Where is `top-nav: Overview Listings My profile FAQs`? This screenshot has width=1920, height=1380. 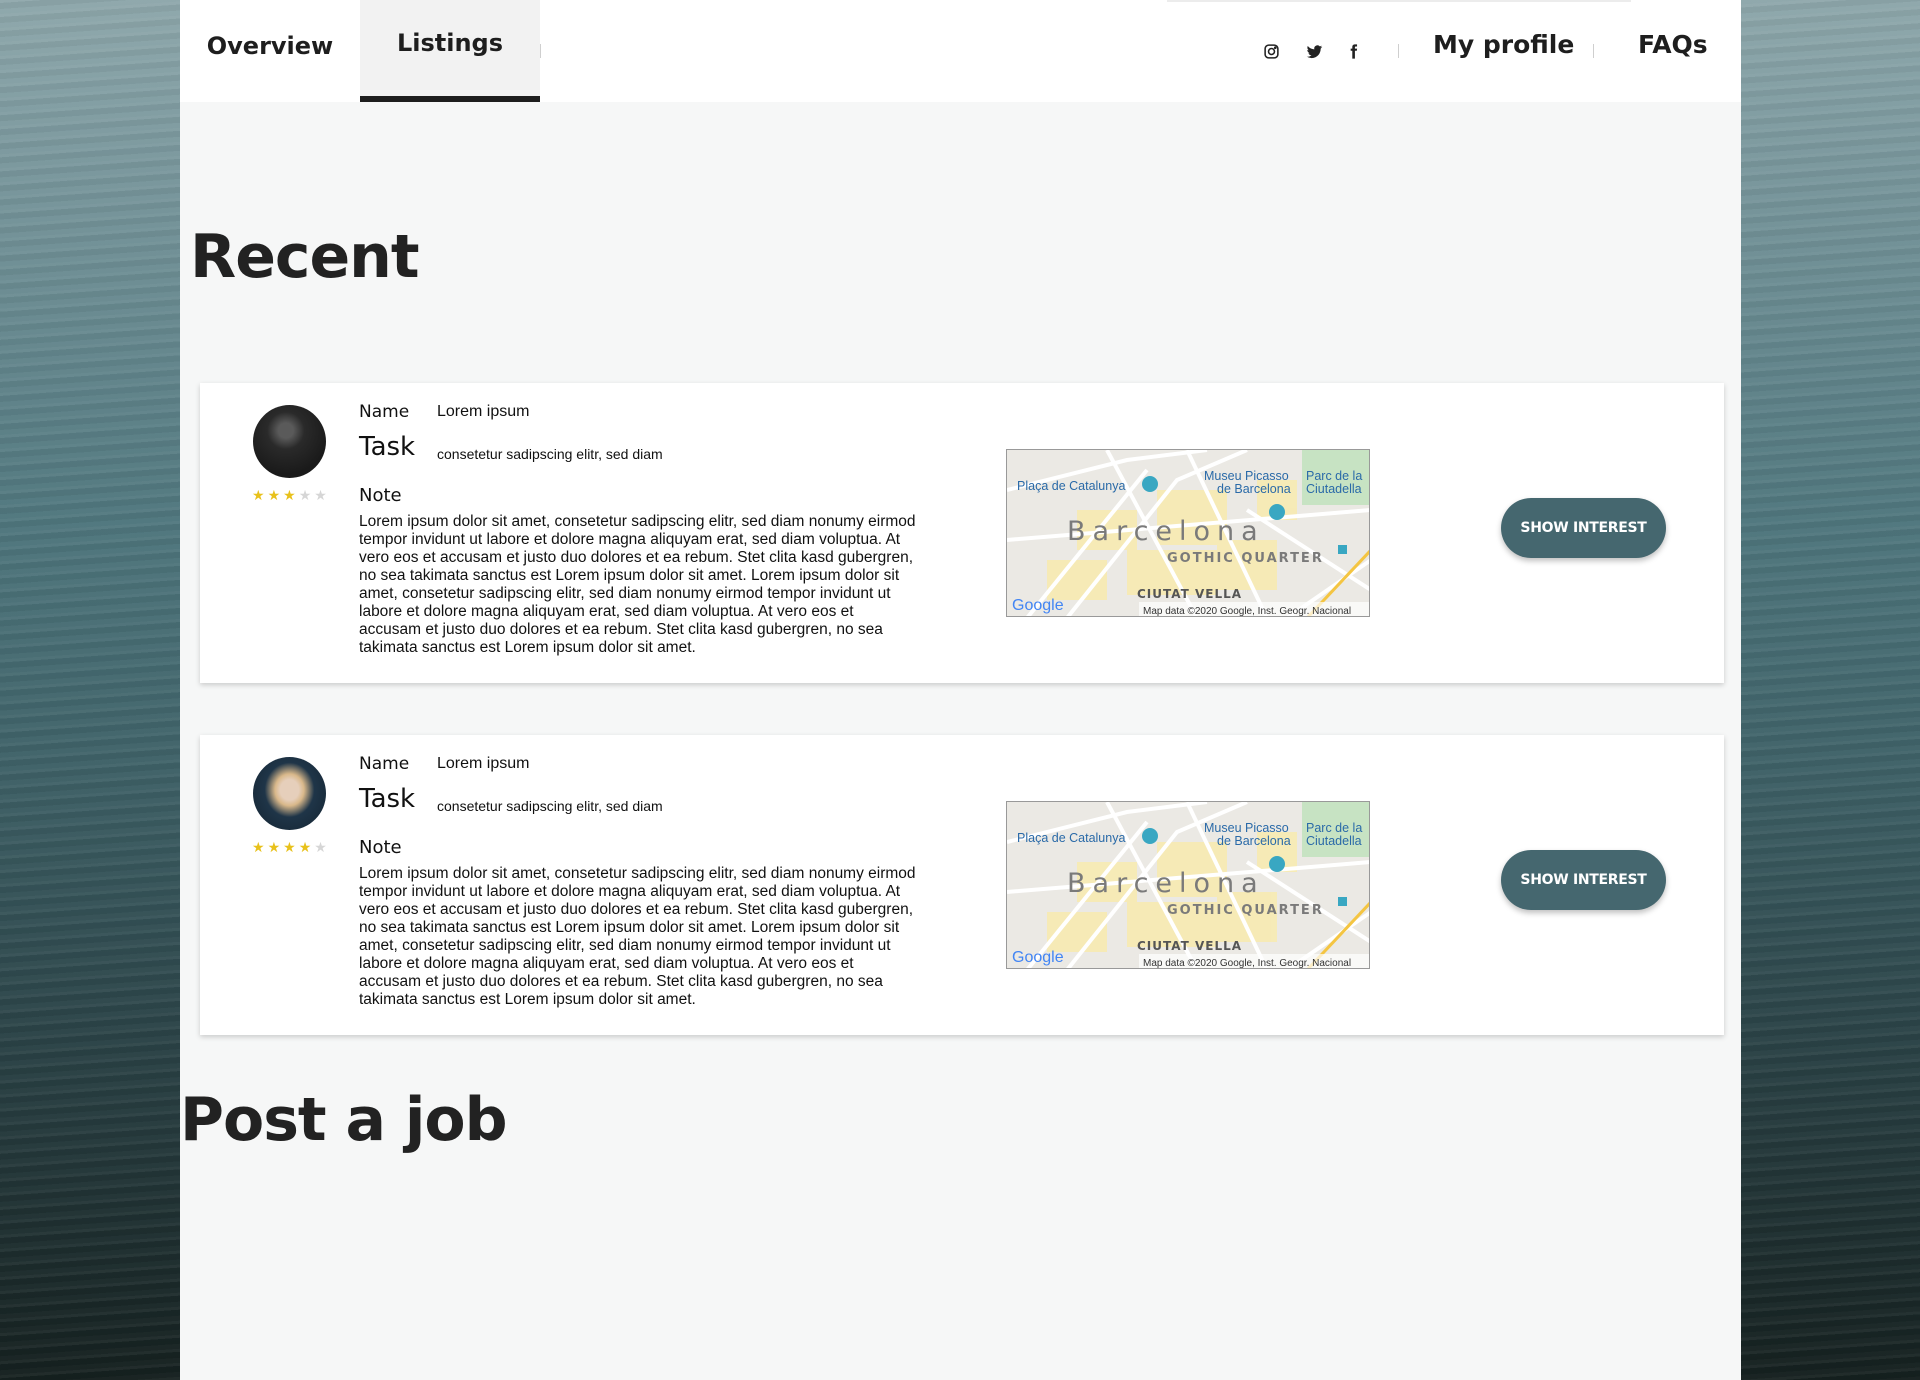 top-nav: Overview Listings My profile FAQs is located at coordinates (960, 51).